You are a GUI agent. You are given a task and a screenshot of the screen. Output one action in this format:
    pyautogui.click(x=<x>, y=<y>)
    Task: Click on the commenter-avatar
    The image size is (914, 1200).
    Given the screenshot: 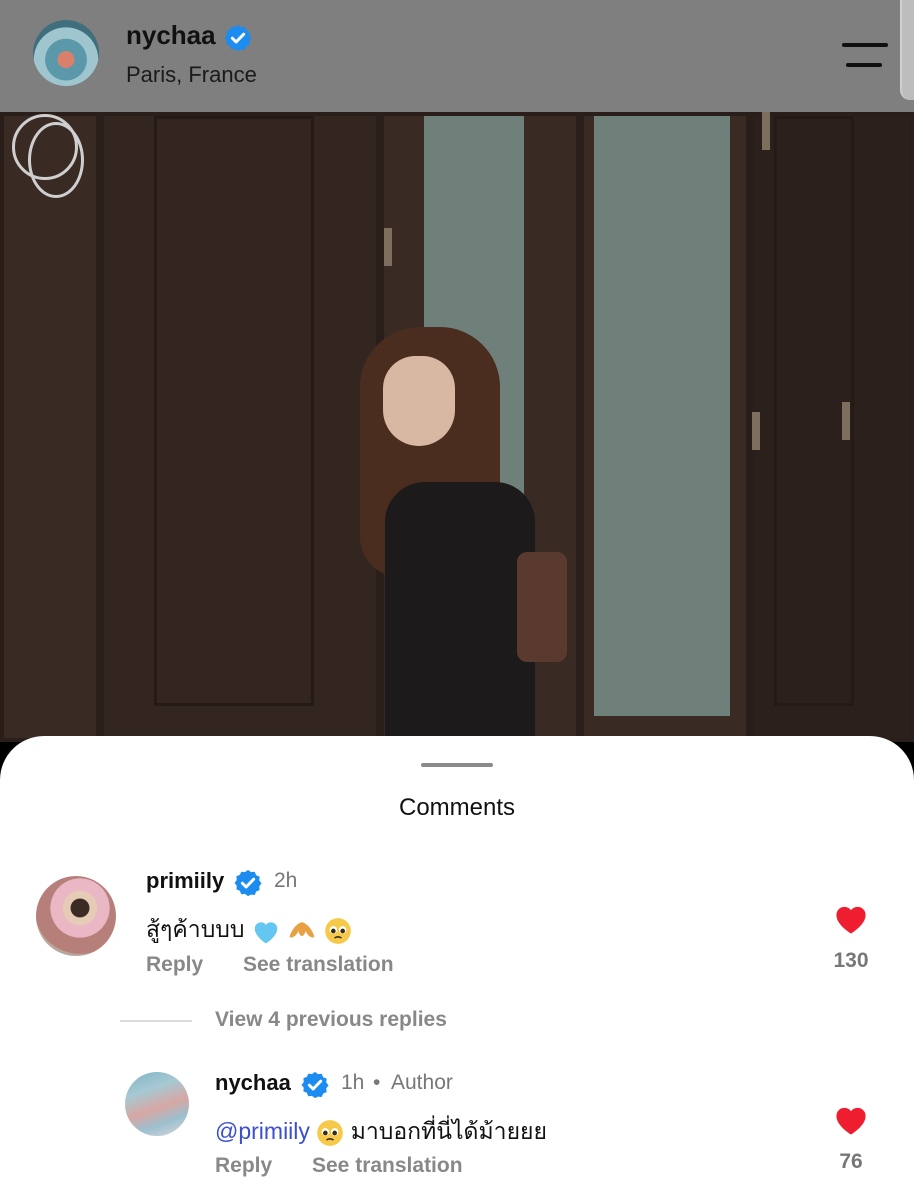 What is the action you would take?
    pyautogui.click(x=76, y=916)
    